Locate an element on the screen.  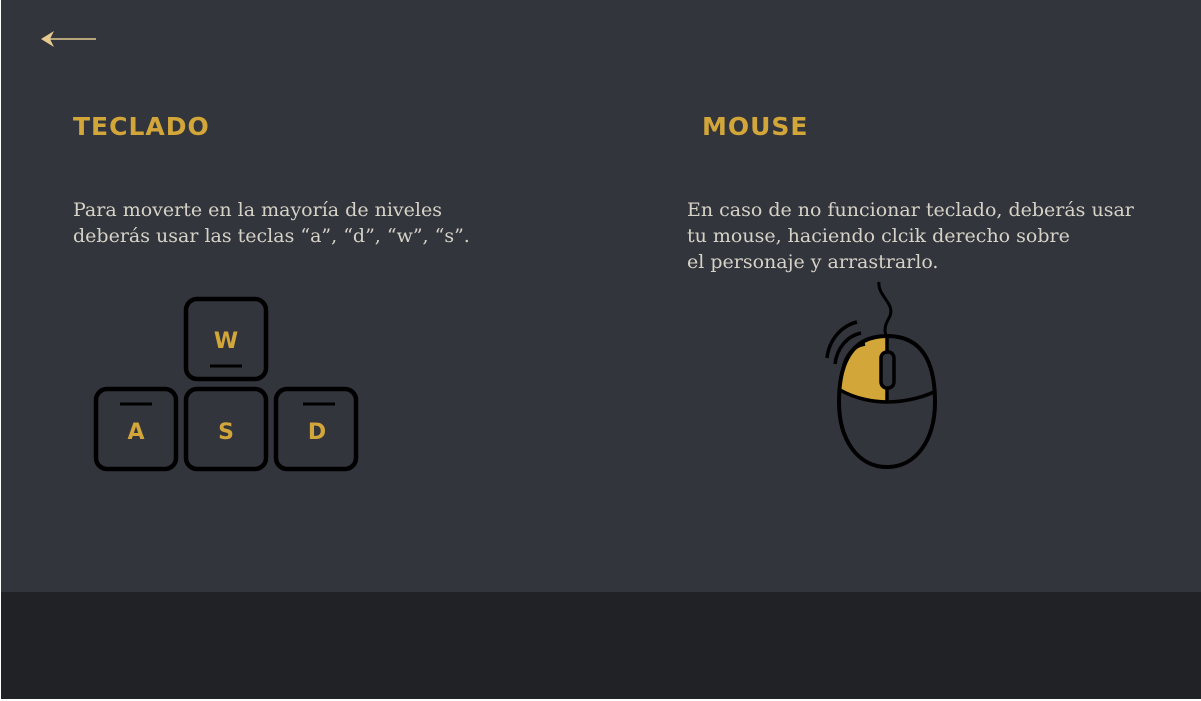
mouse-left-click-icon is located at coordinates (881, 375).